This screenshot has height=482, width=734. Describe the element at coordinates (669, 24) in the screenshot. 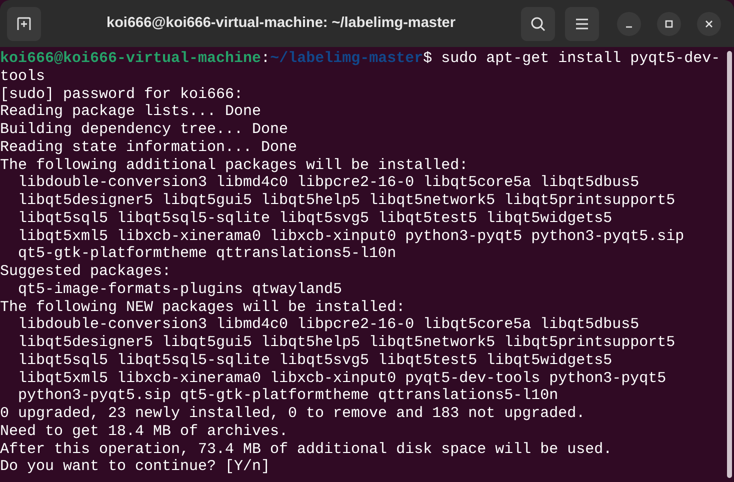

I see `maximize-icon` at that location.